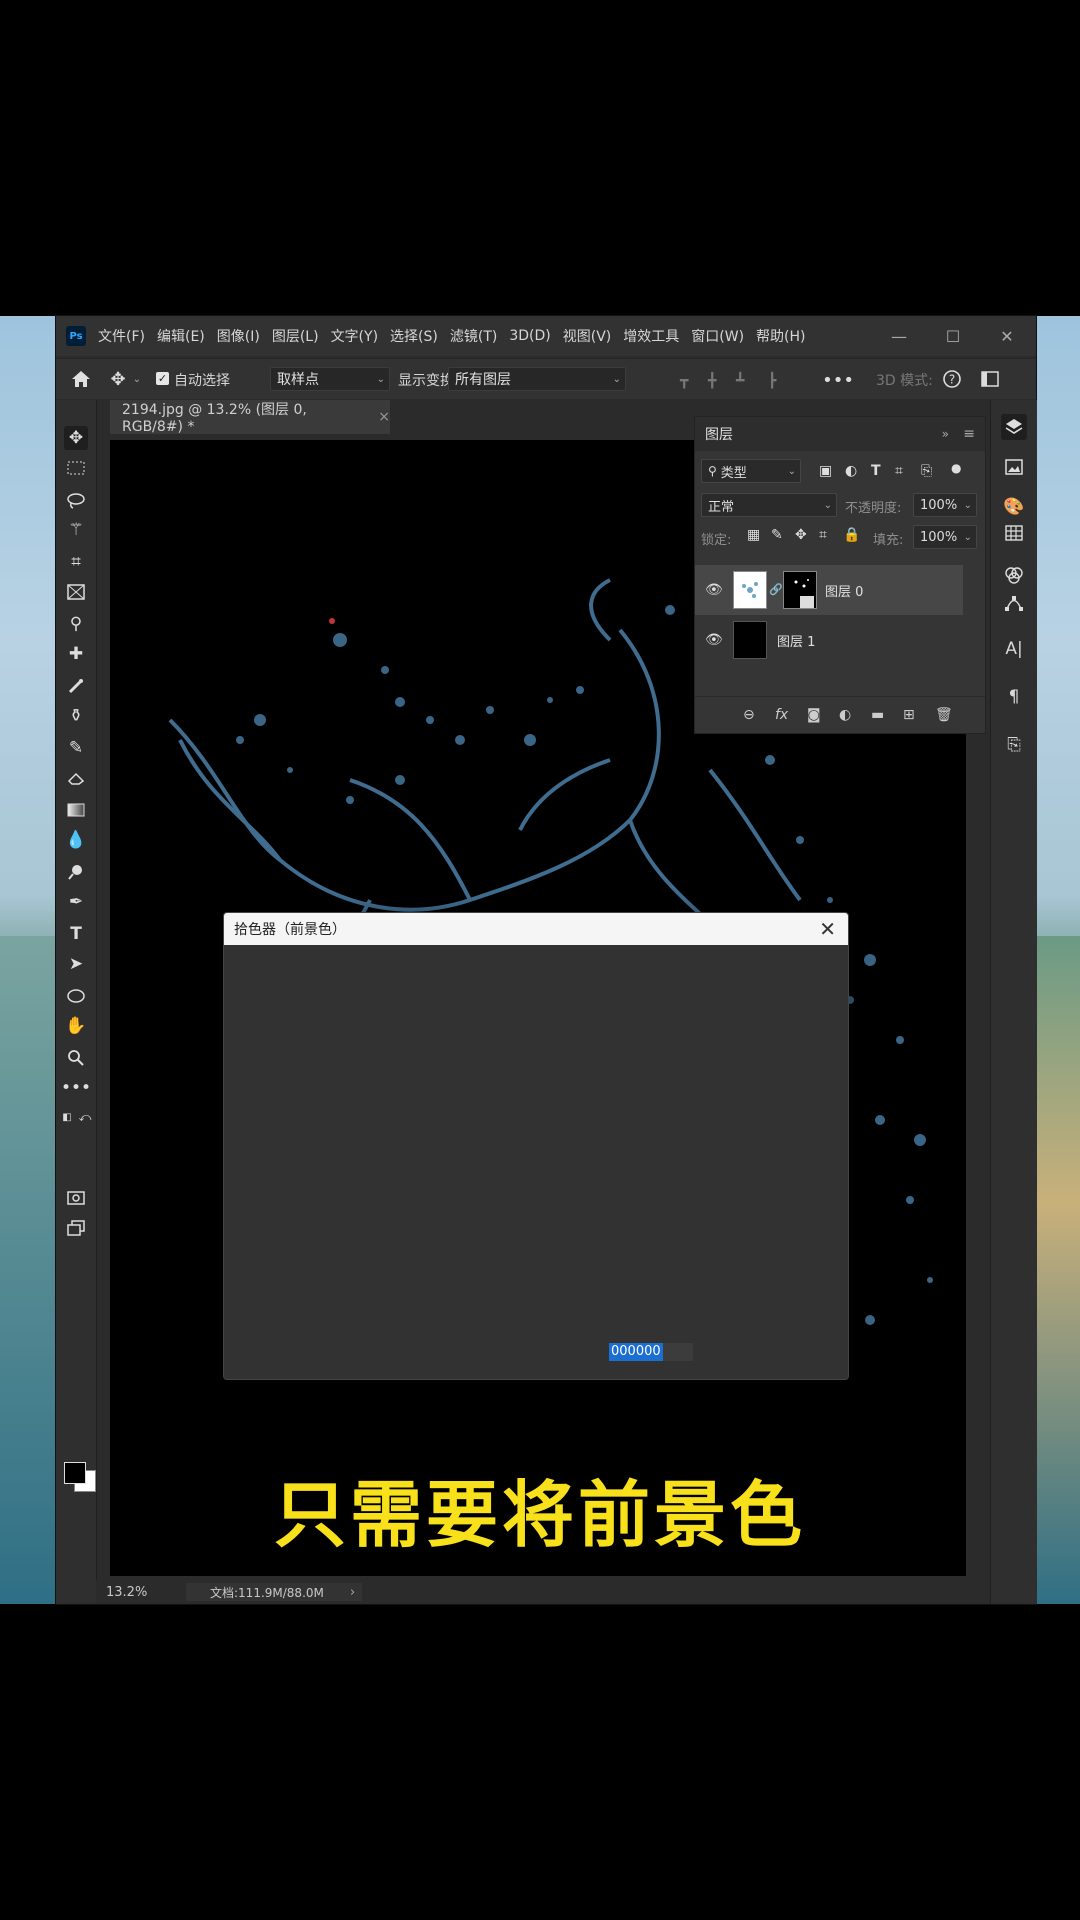  I want to click on history-icon: ⎘, so click(1014, 745).